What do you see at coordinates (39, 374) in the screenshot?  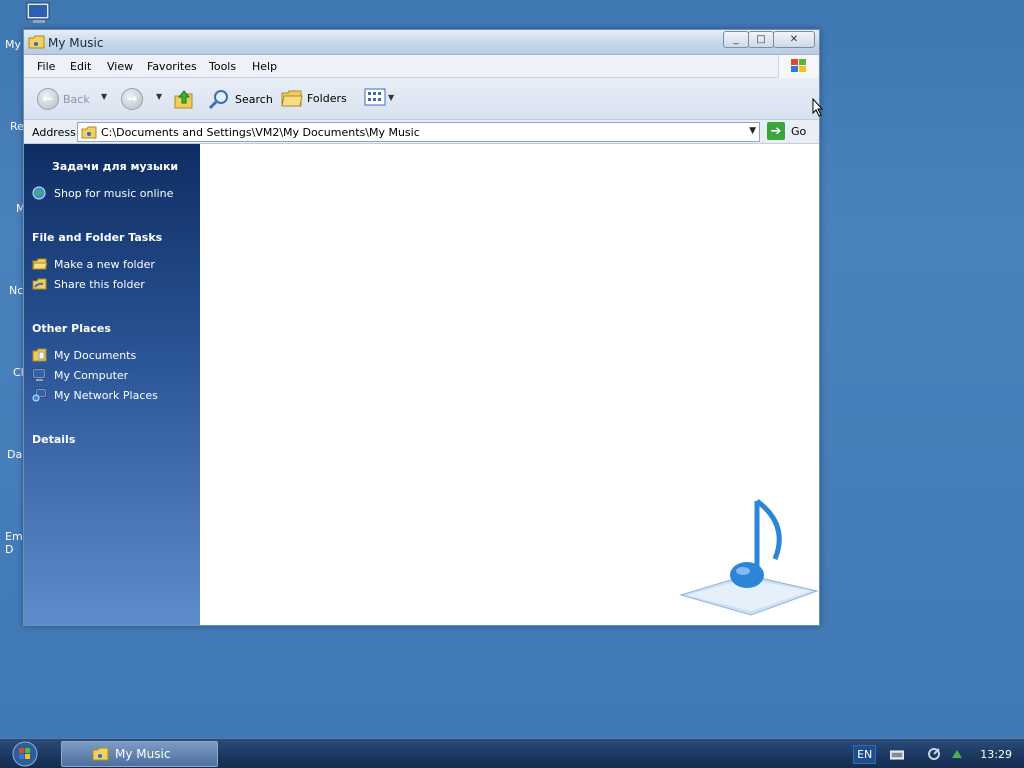 I see `my-computer-icon` at bounding box center [39, 374].